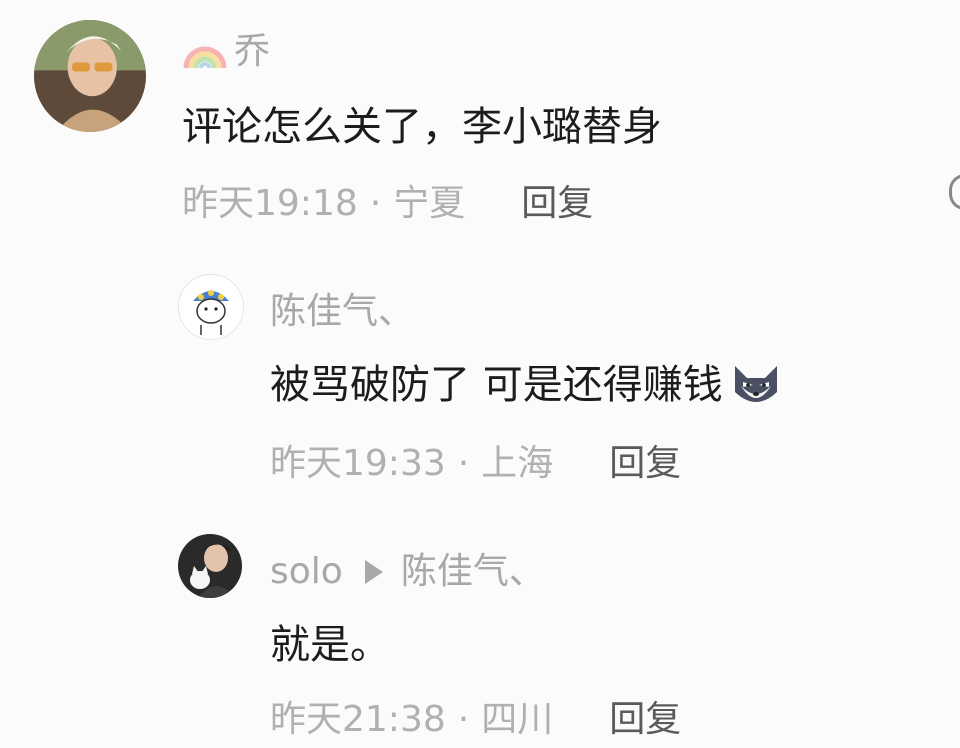 This screenshot has width=960, height=748. What do you see at coordinates (473, 572) in the screenshot?
I see `reply-to-username: 陈佳气、` at bounding box center [473, 572].